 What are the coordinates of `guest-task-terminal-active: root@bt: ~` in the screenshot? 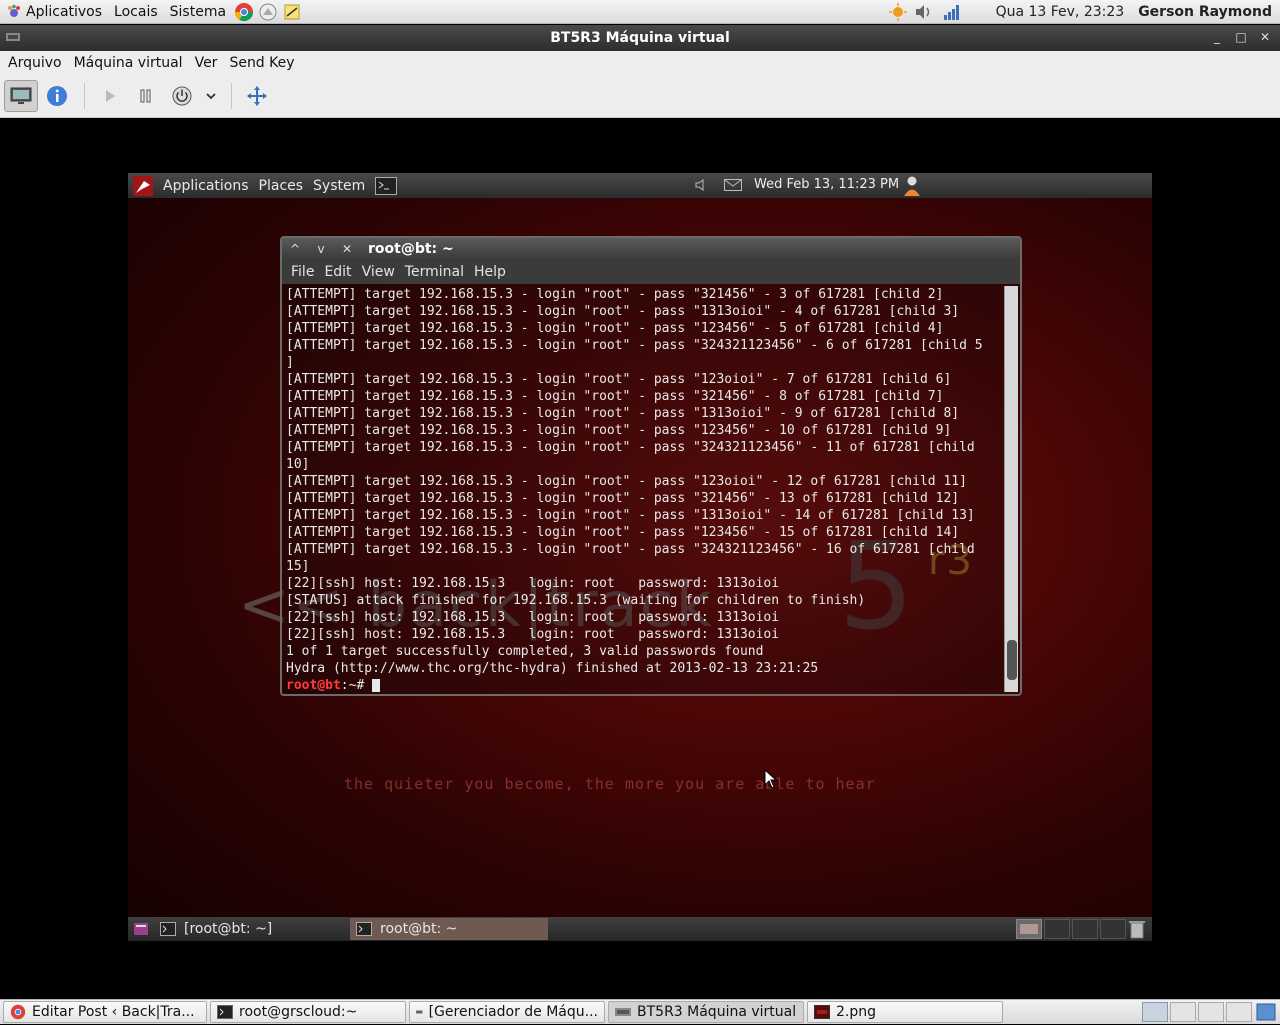 It's located at (449, 929).